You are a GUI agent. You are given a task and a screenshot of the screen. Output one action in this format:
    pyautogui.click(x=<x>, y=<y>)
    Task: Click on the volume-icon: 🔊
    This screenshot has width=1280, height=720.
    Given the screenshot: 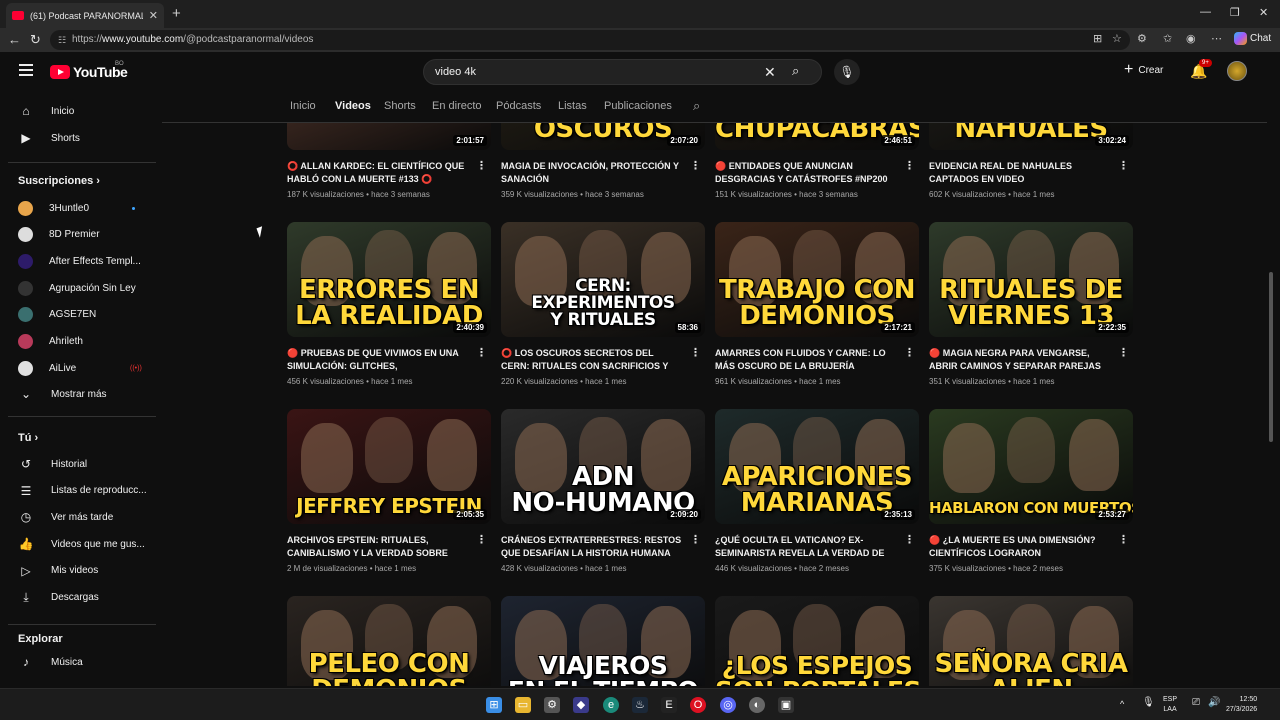 What is the action you would take?
    pyautogui.click(x=1214, y=703)
    